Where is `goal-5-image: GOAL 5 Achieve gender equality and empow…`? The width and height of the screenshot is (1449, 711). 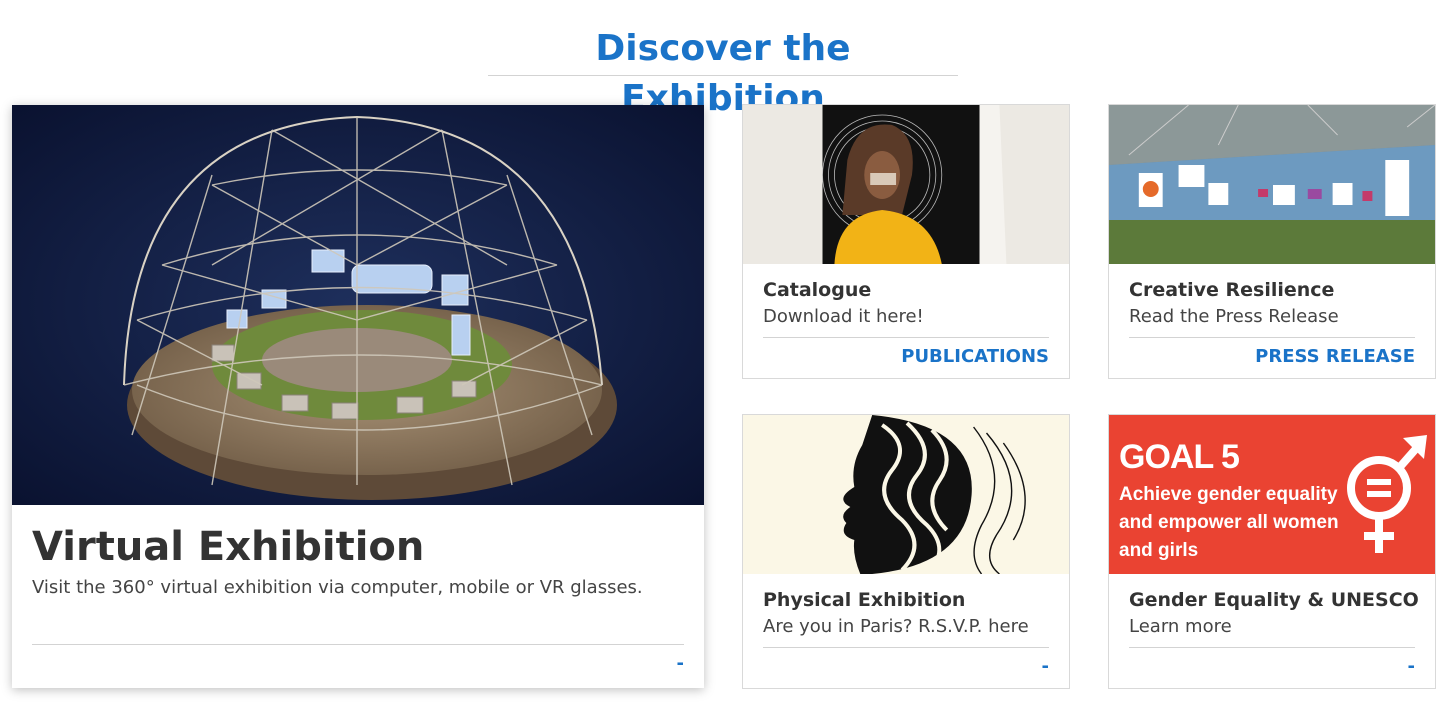 goal-5-image: GOAL 5 Achieve gender equality and empow… is located at coordinates (1272, 494).